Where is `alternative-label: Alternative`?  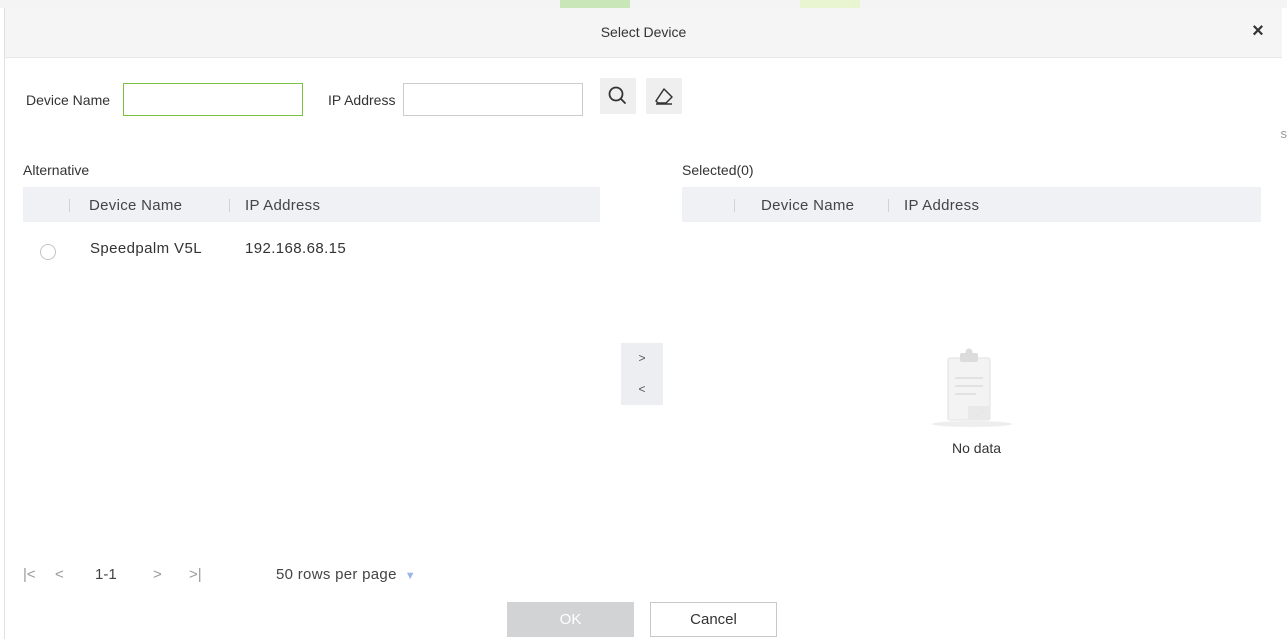
alternative-label: Alternative is located at coordinates (56, 170).